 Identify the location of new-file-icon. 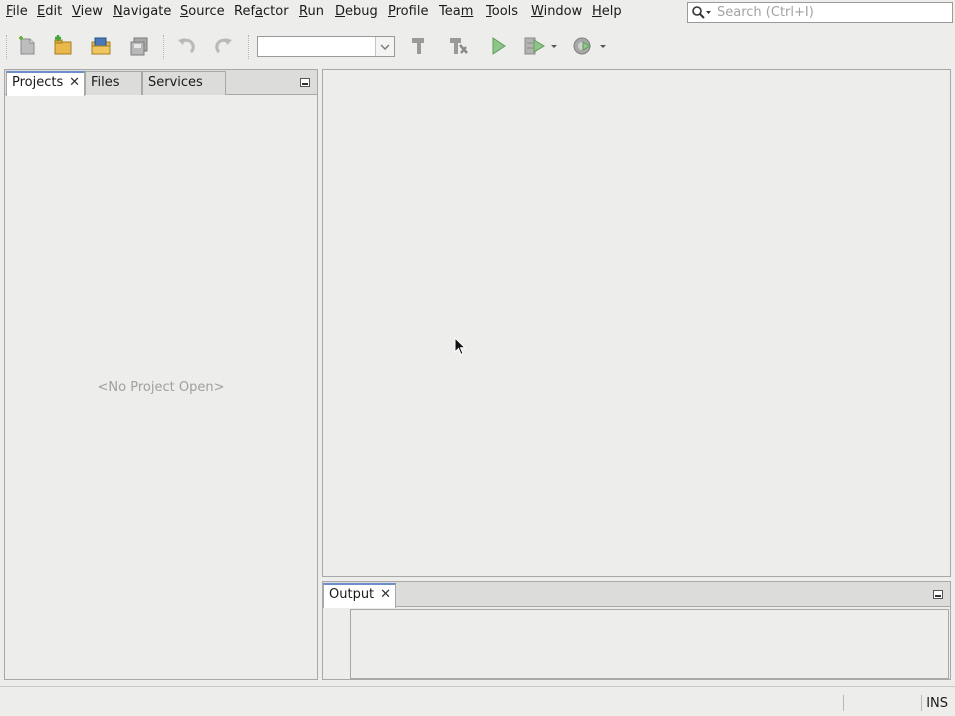
(27, 46).